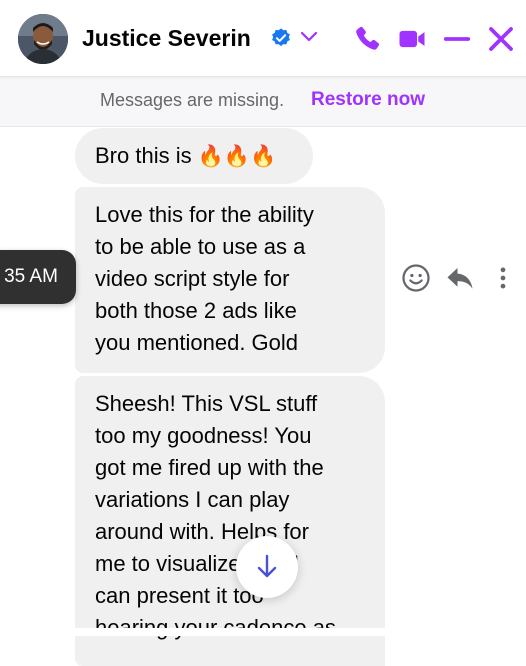  I want to click on message-line: too my goodness! You, so click(203, 435).